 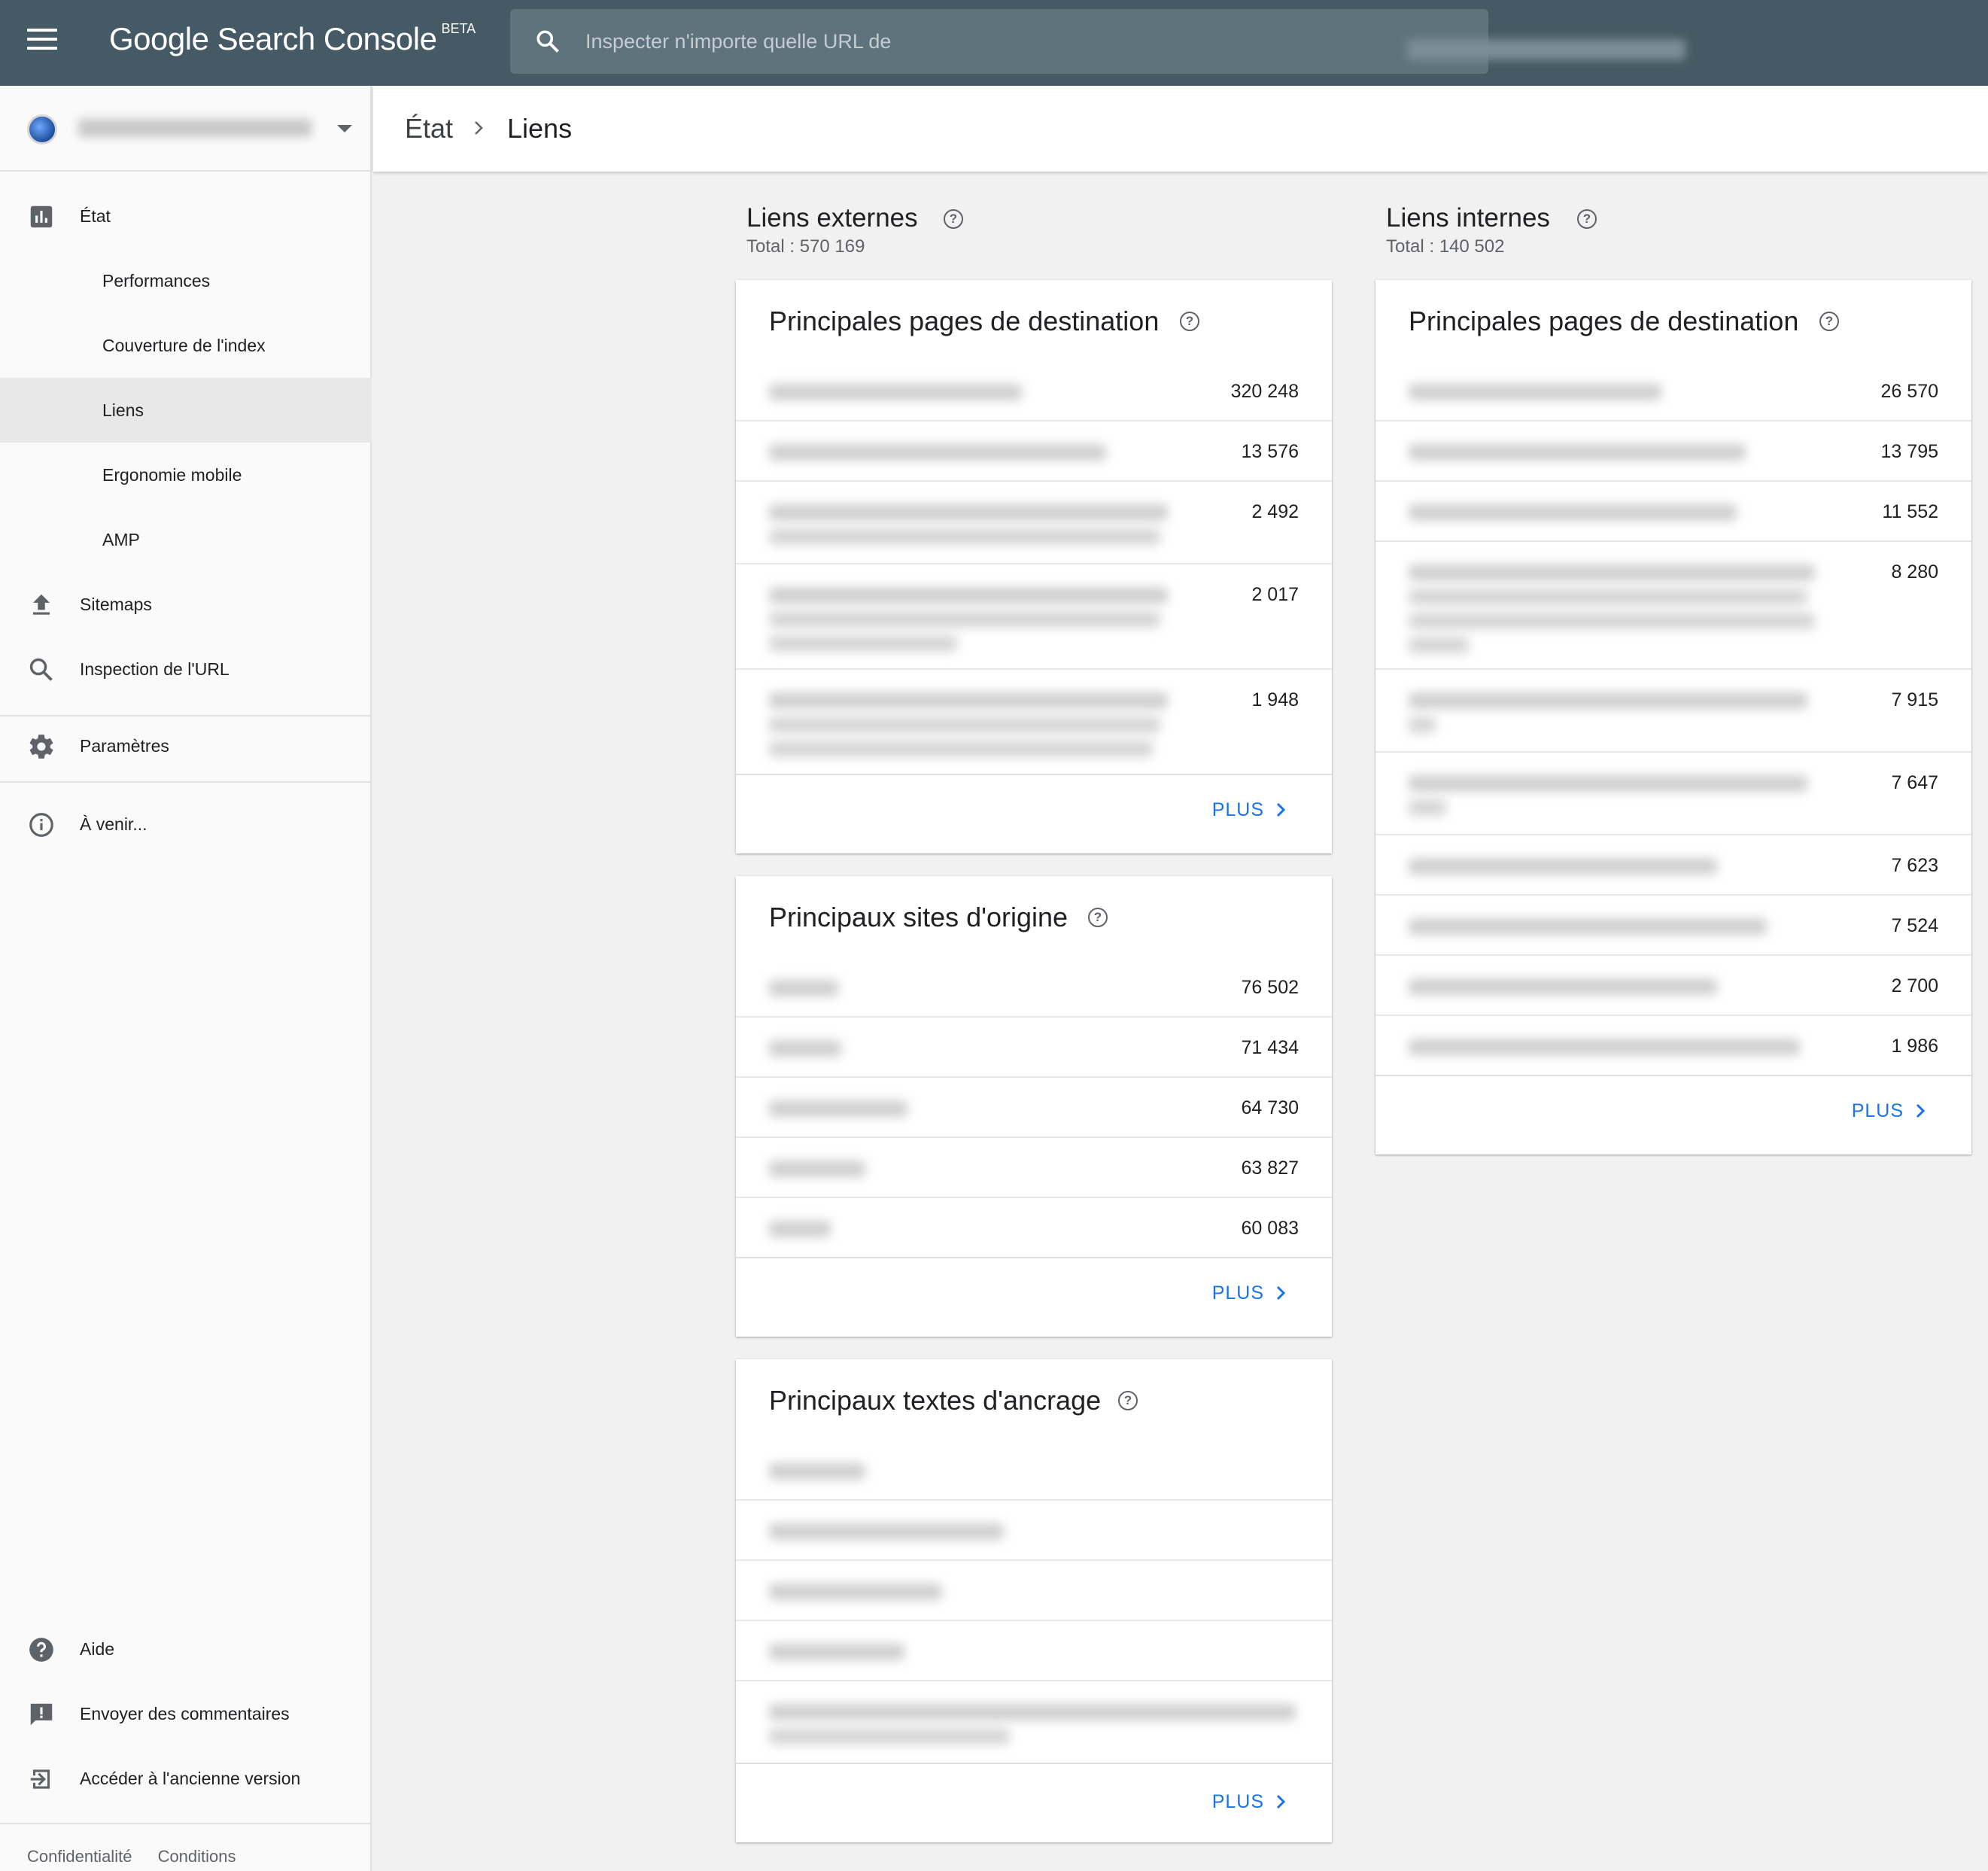 What do you see at coordinates (186, 410) in the screenshot?
I see `sidebar-item-liens: Liens` at bounding box center [186, 410].